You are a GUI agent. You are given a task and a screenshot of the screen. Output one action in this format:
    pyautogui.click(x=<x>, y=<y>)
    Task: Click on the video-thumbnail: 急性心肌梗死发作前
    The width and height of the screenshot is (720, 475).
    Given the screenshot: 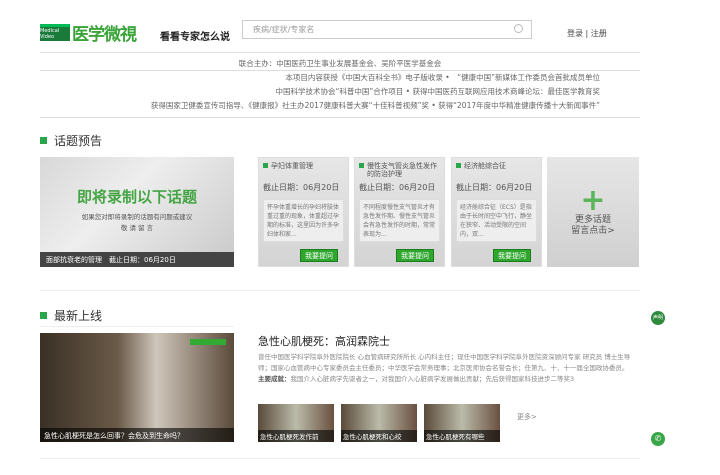 What is the action you would take?
    pyautogui.click(x=296, y=423)
    